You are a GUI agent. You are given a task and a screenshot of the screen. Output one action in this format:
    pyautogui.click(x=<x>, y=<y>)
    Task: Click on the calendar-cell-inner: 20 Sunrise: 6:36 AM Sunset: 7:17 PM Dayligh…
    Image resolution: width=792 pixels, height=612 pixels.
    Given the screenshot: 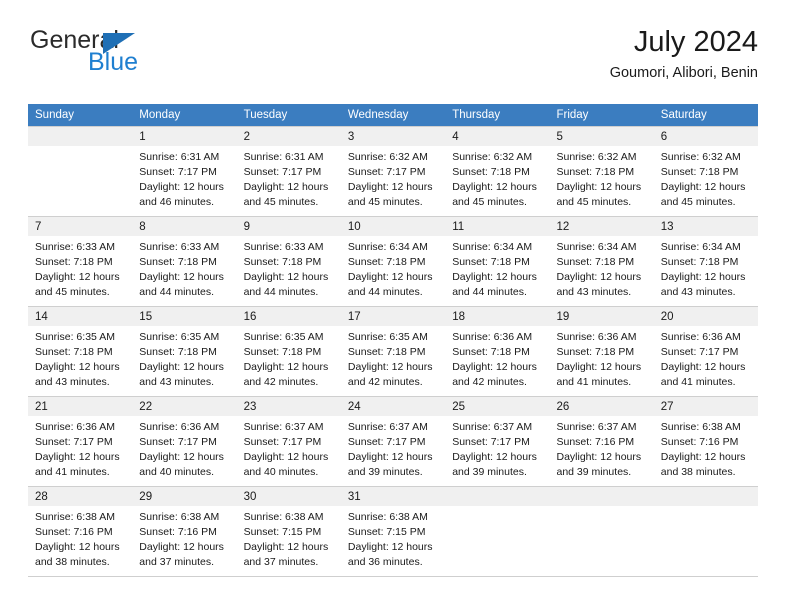 What is the action you would take?
    pyautogui.click(x=705, y=351)
    